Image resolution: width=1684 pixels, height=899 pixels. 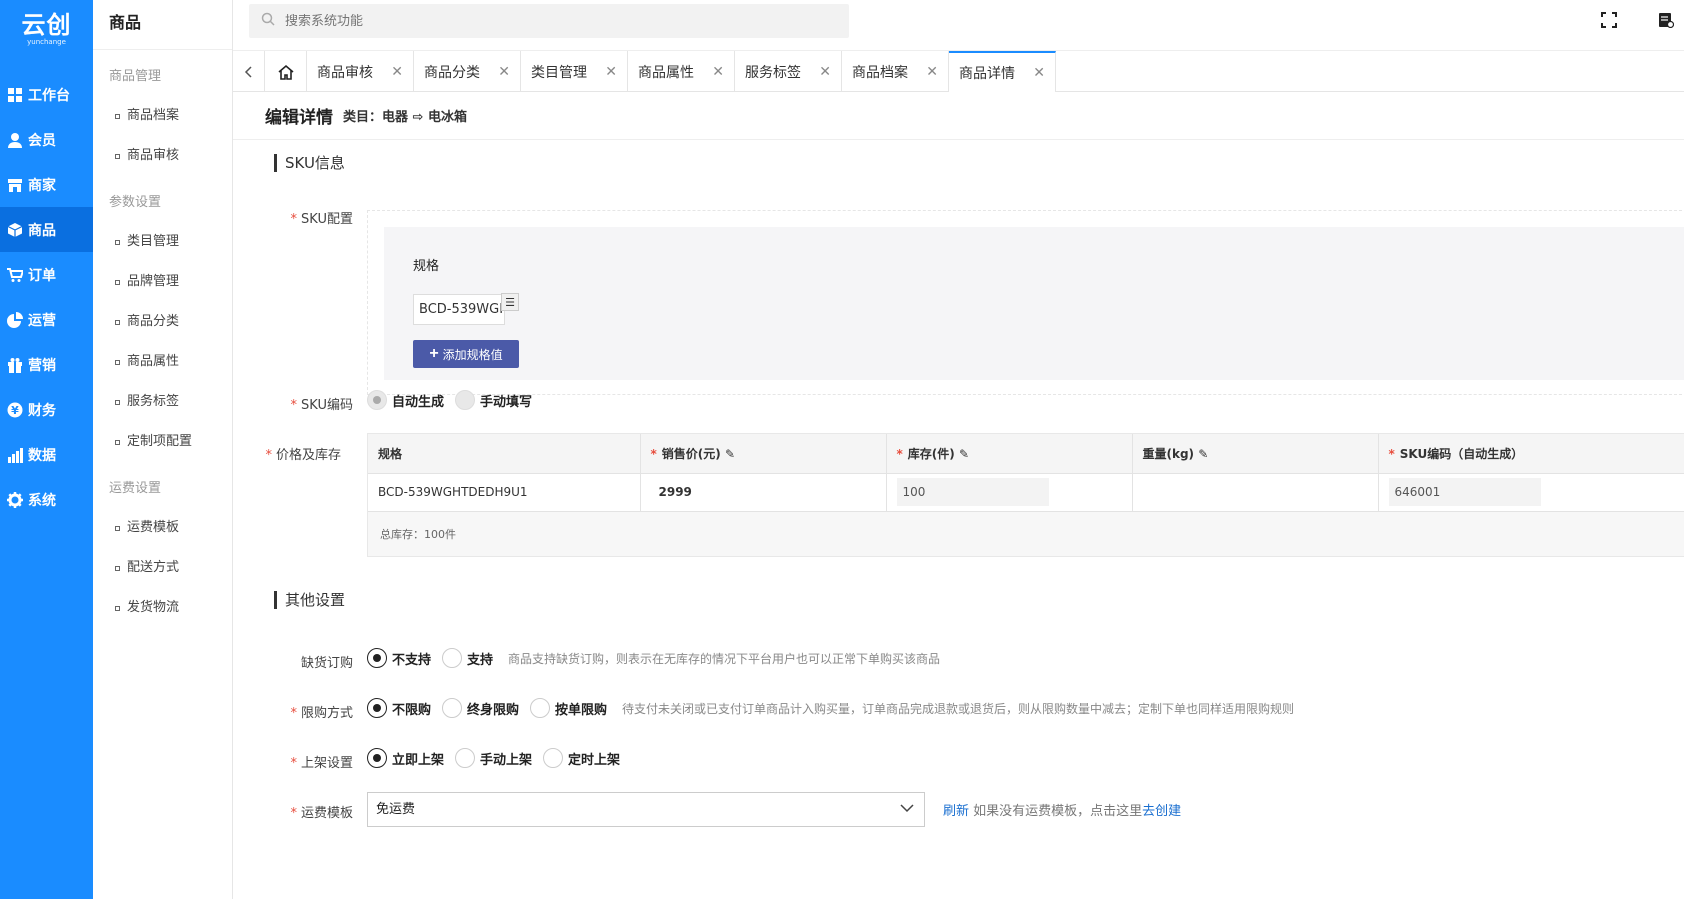 What do you see at coordinates (1168, 453) in the screenshot?
I see `header-text: 重量(kg)` at bounding box center [1168, 453].